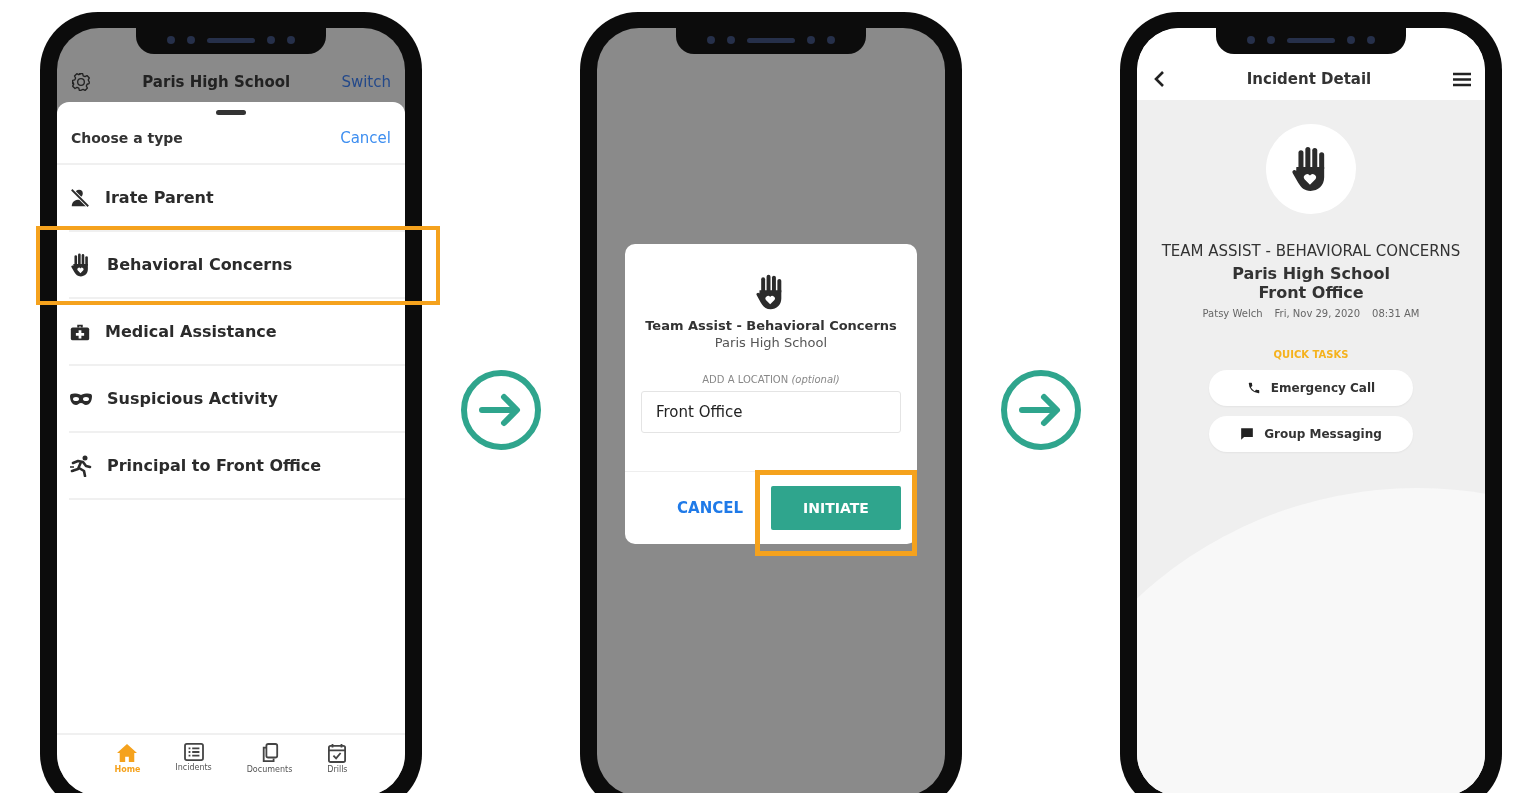  I want to click on documents-icon, so click(269, 753).